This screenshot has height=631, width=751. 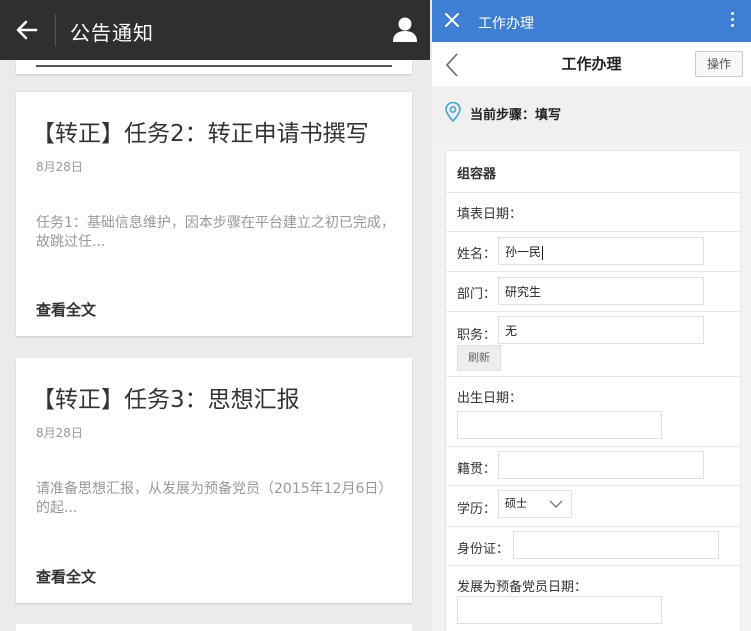 What do you see at coordinates (516, 503) in the screenshot?
I see `education-value: 硕士` at bounding box center [516, 503].